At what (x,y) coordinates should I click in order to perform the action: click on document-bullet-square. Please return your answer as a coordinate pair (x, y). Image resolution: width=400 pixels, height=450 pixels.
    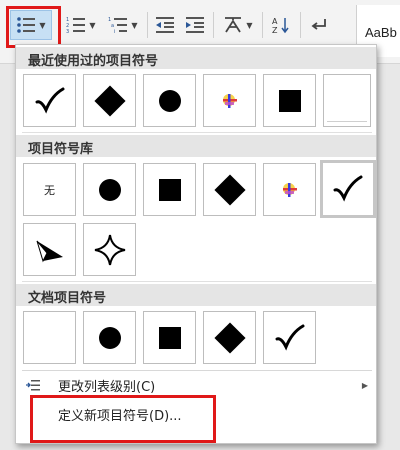
    Looking at the image, I should click on (169, 337).